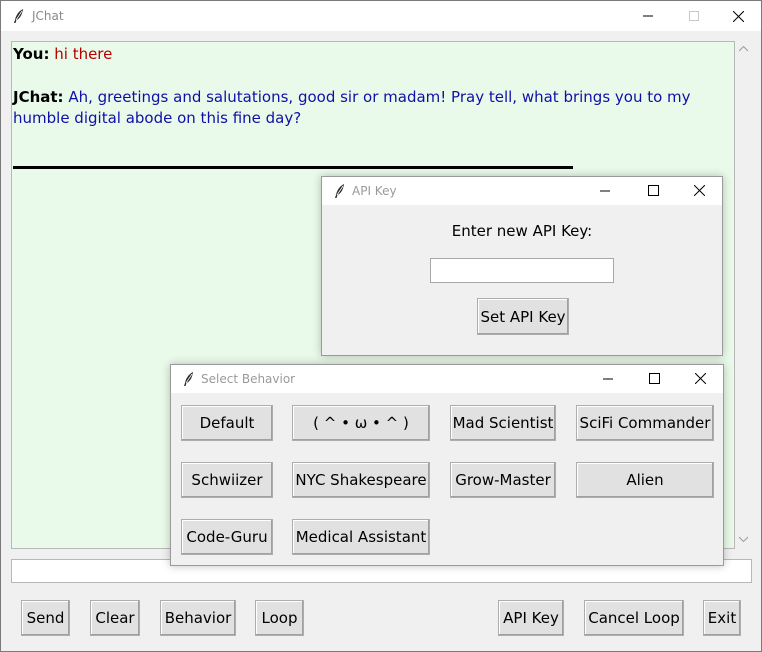  Describe the element at coordinates (227, 480) in the screenshot. I see `behavior-schwiizer-button: Schwiizer` at that location.